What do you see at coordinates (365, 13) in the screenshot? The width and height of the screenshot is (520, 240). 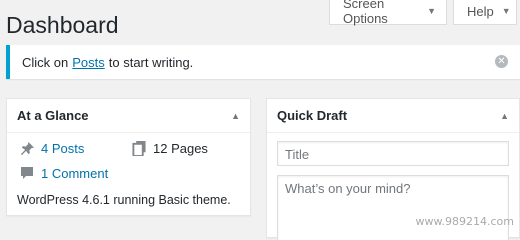 I see `screen-options-label: Screen Options` at bounding box center [365, 13].